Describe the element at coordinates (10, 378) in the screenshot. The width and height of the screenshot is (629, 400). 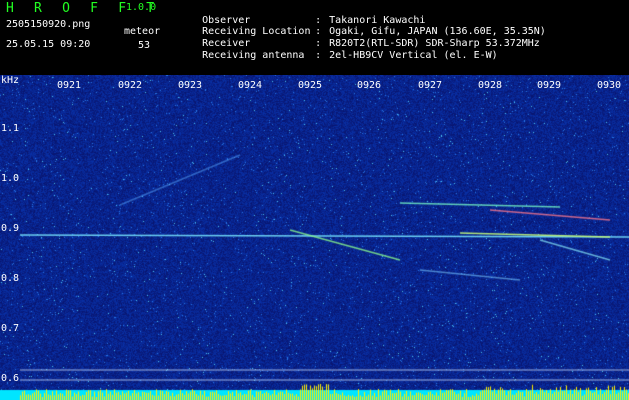
I see `y-tick-label: 0.6` at that location.